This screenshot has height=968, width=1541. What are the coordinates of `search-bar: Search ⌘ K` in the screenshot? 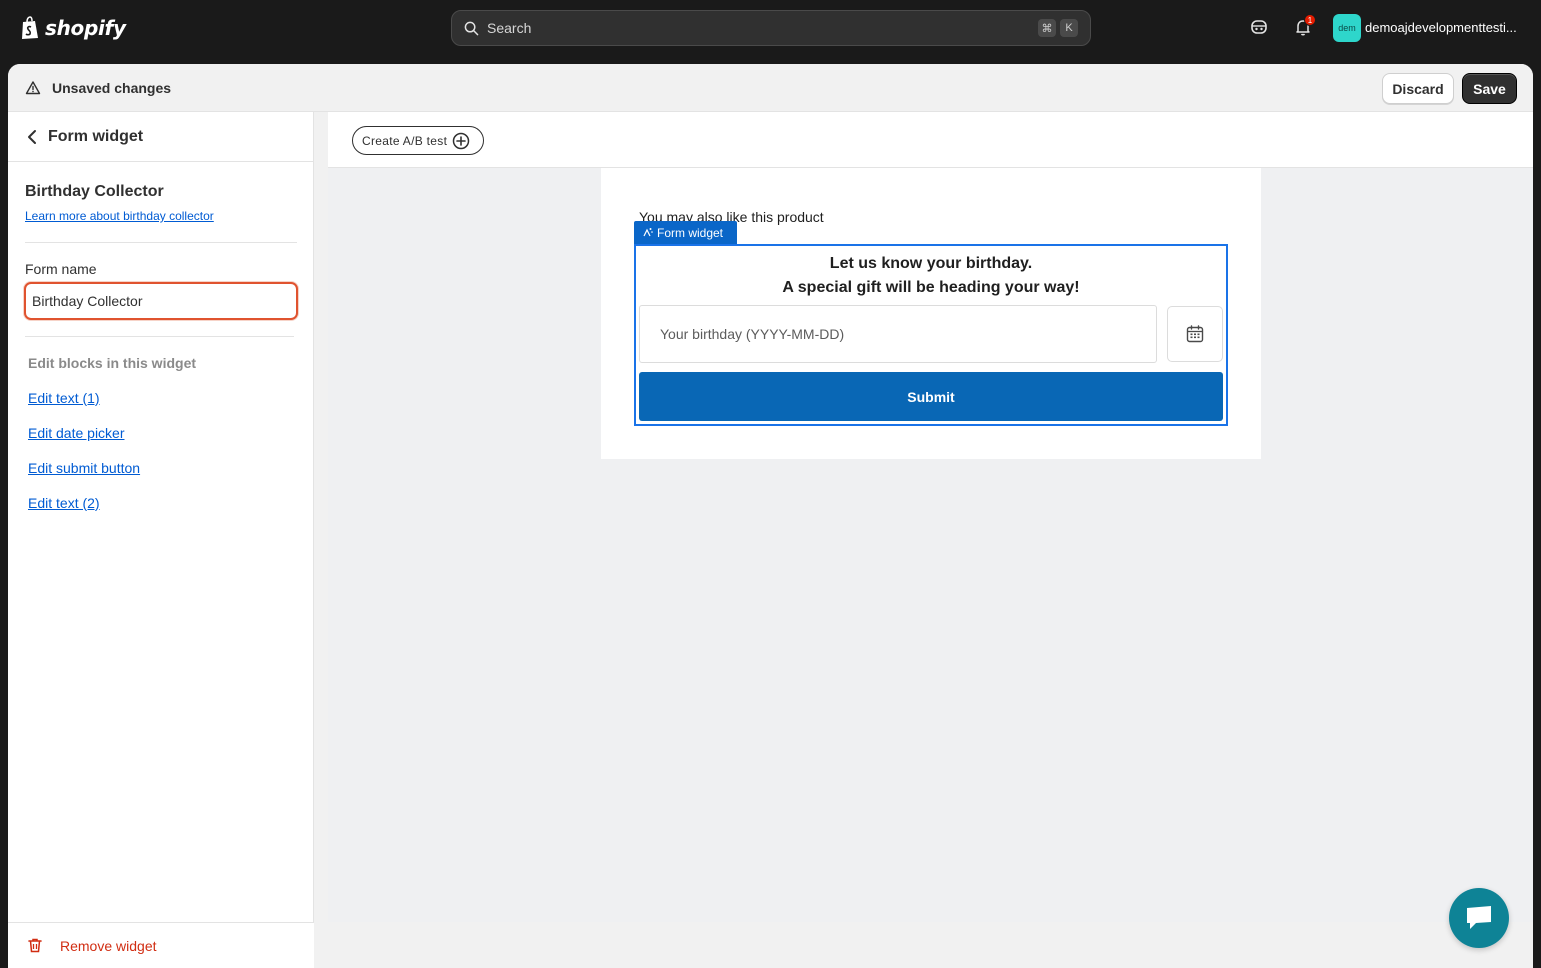 It's located at (771, 28).